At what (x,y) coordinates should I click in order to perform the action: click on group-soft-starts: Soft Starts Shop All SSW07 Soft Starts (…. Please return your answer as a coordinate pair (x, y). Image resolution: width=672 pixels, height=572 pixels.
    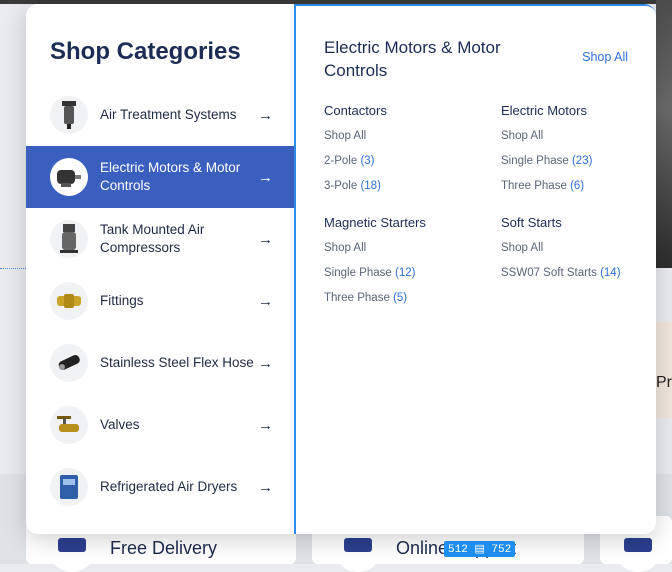
    Looking at the image, I should click on (576, 253).